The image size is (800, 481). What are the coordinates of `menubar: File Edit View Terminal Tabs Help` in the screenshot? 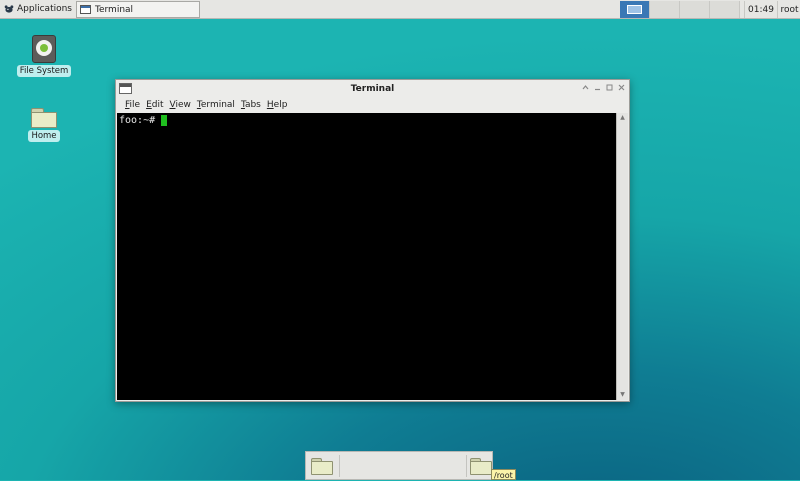 It's located at (372, 105).